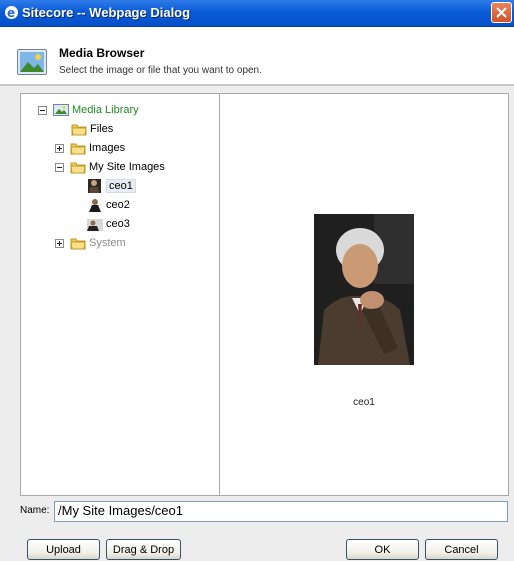 This screenshot has height=561, width=514. Describe the element at coordinates (105, 110) in the screenshot. I see `tree-item-label: Media Library` at that location.